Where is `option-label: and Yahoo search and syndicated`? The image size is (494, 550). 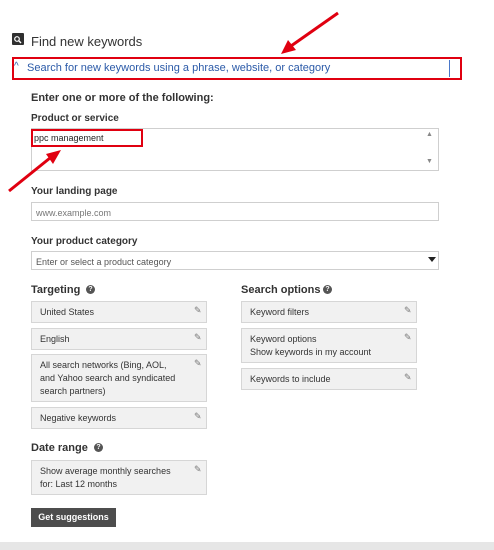
option-label: and Yahoo search and syndicated is located at coordinates (108, 378).